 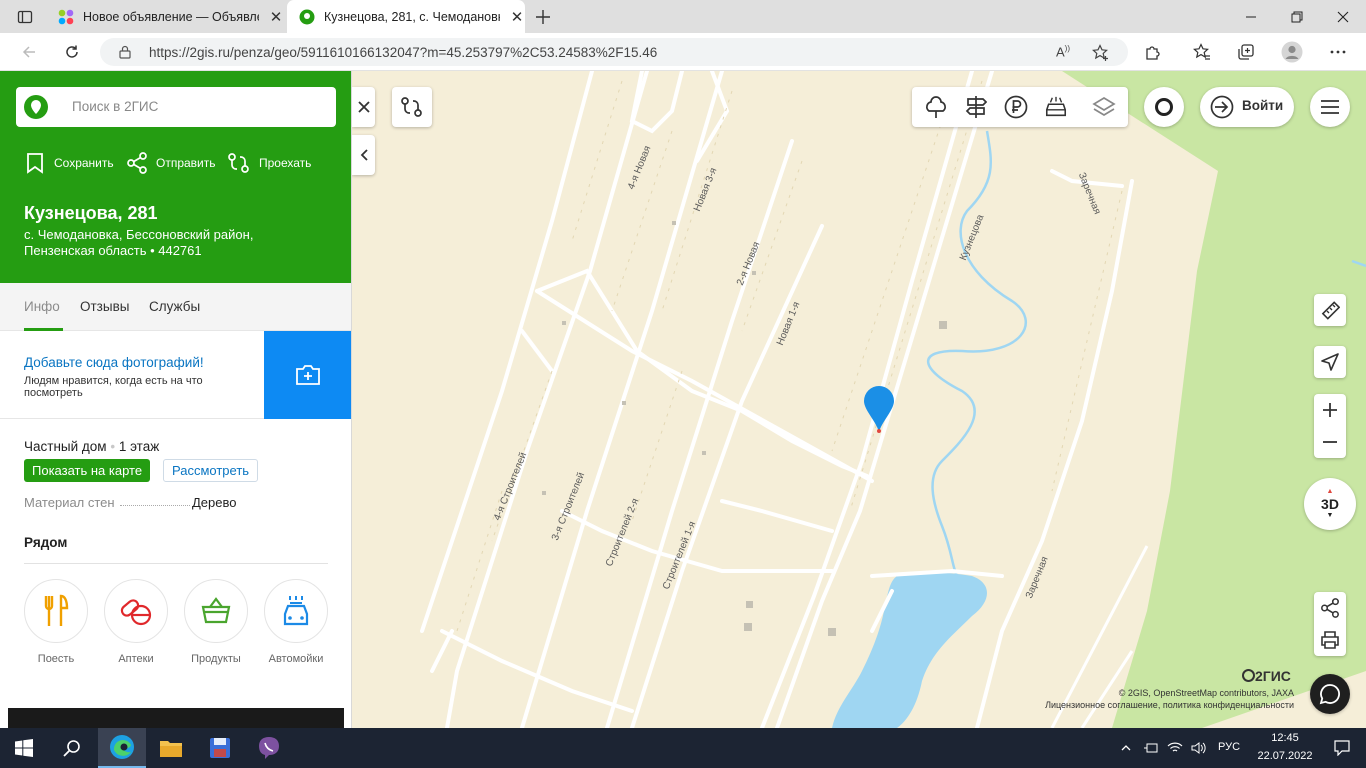 What do you see at coordinates (269, 748) in the screenshot?
I see `taskbar-viber` at bounding box center [269, 748].